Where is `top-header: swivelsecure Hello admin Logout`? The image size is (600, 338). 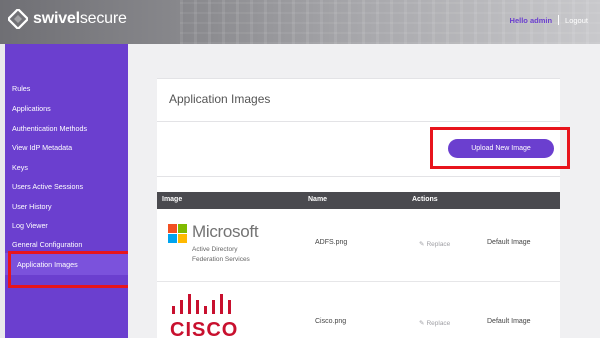 top-header: swivelsecure Hello admin Logout is located at coordinates (300, 22).